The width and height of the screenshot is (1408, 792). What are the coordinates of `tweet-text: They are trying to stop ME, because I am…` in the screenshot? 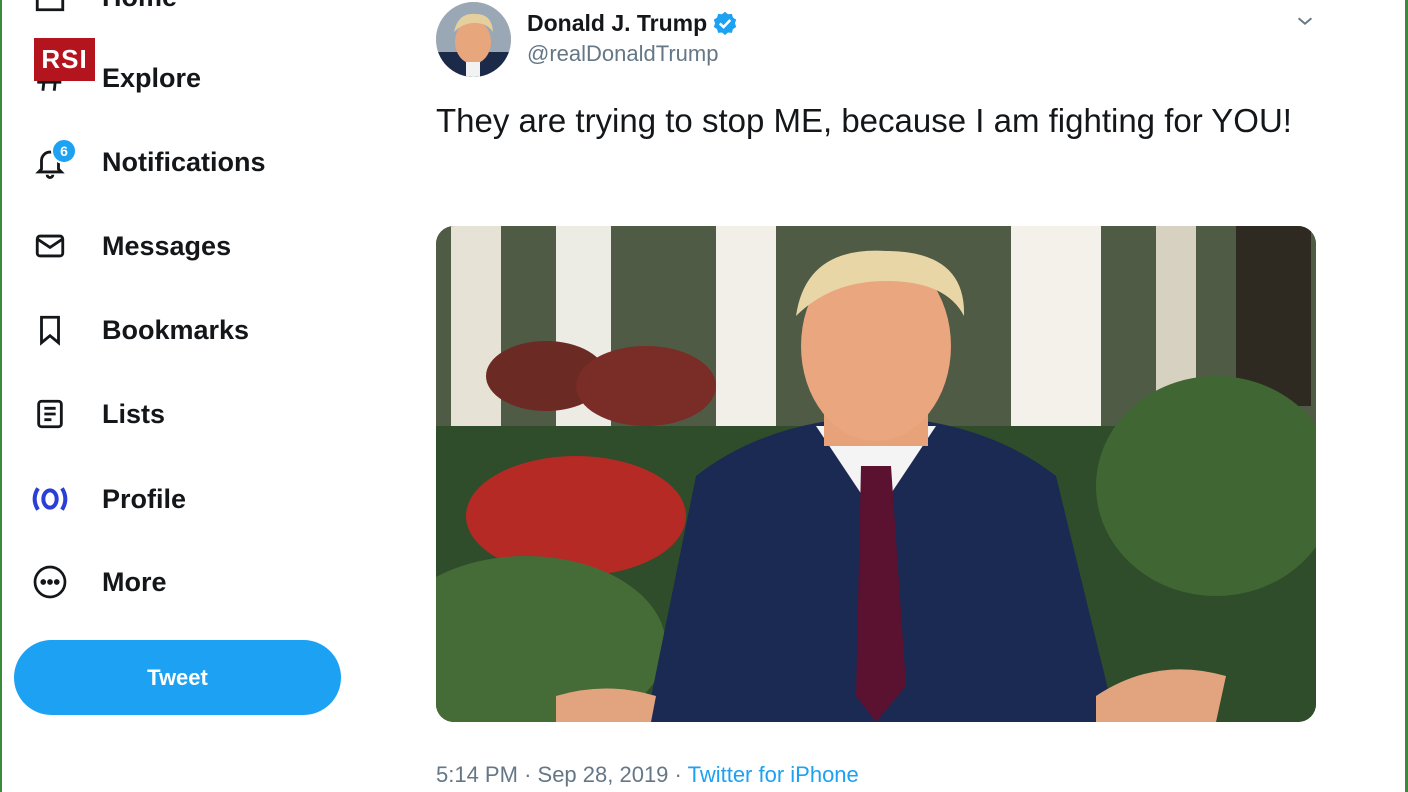 It's located at (864, 120).